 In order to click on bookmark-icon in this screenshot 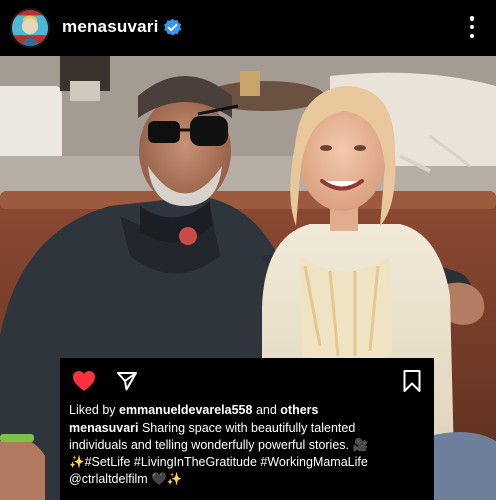, I will do `click(412, 381)`.